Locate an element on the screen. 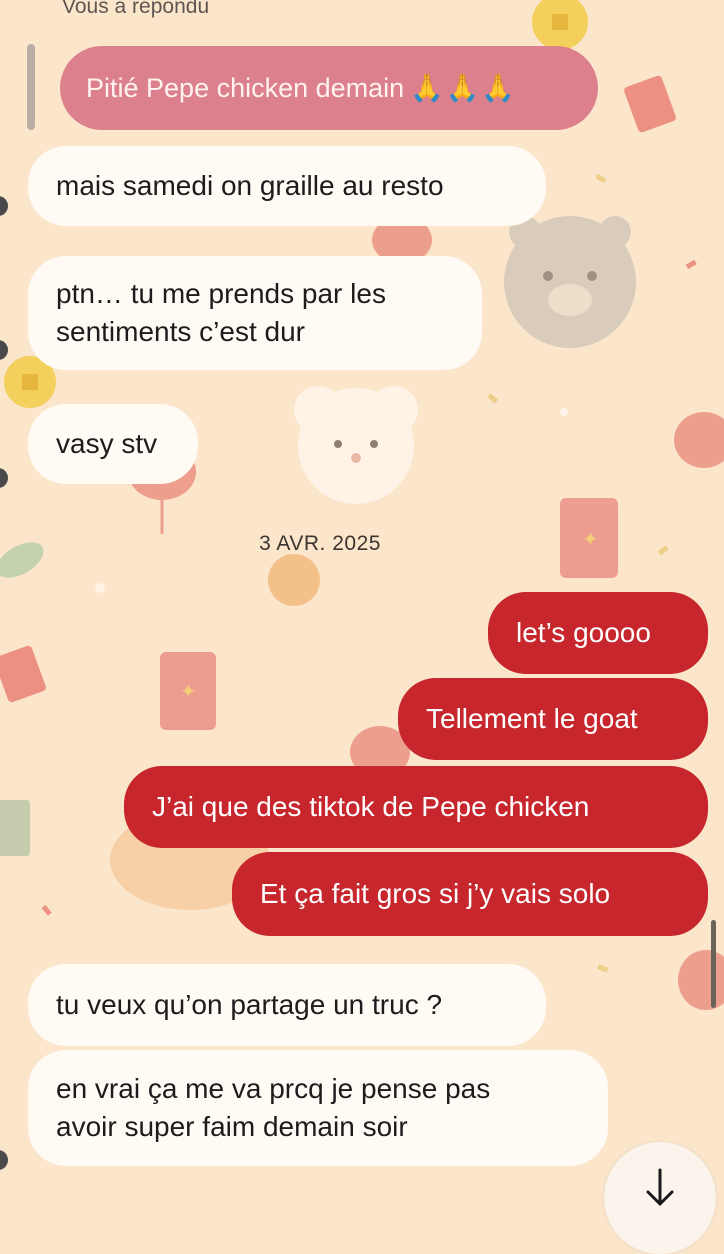  scrollbar is located at coordinates (713, 964).